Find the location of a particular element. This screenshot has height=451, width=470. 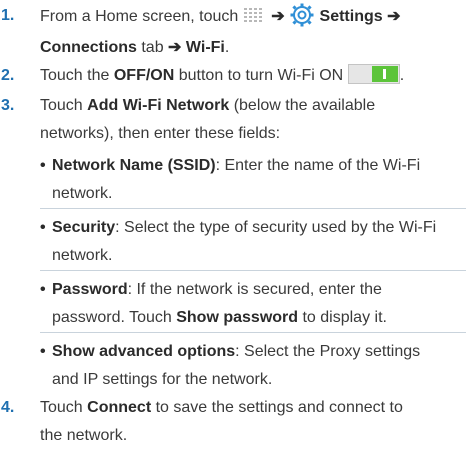

step-text: From a Home screen, touch is located at coordinates (139, 17).